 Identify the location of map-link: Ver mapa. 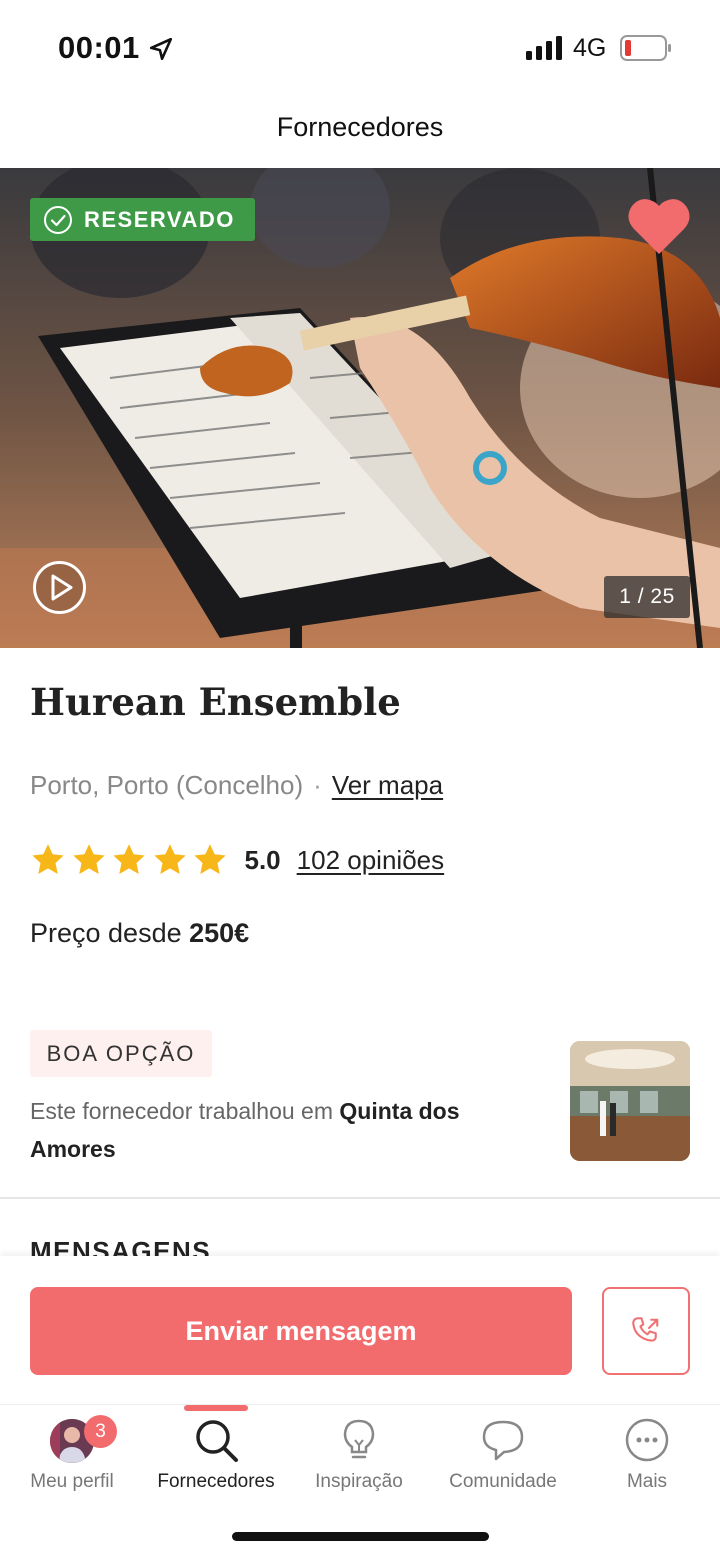
(387, 785).